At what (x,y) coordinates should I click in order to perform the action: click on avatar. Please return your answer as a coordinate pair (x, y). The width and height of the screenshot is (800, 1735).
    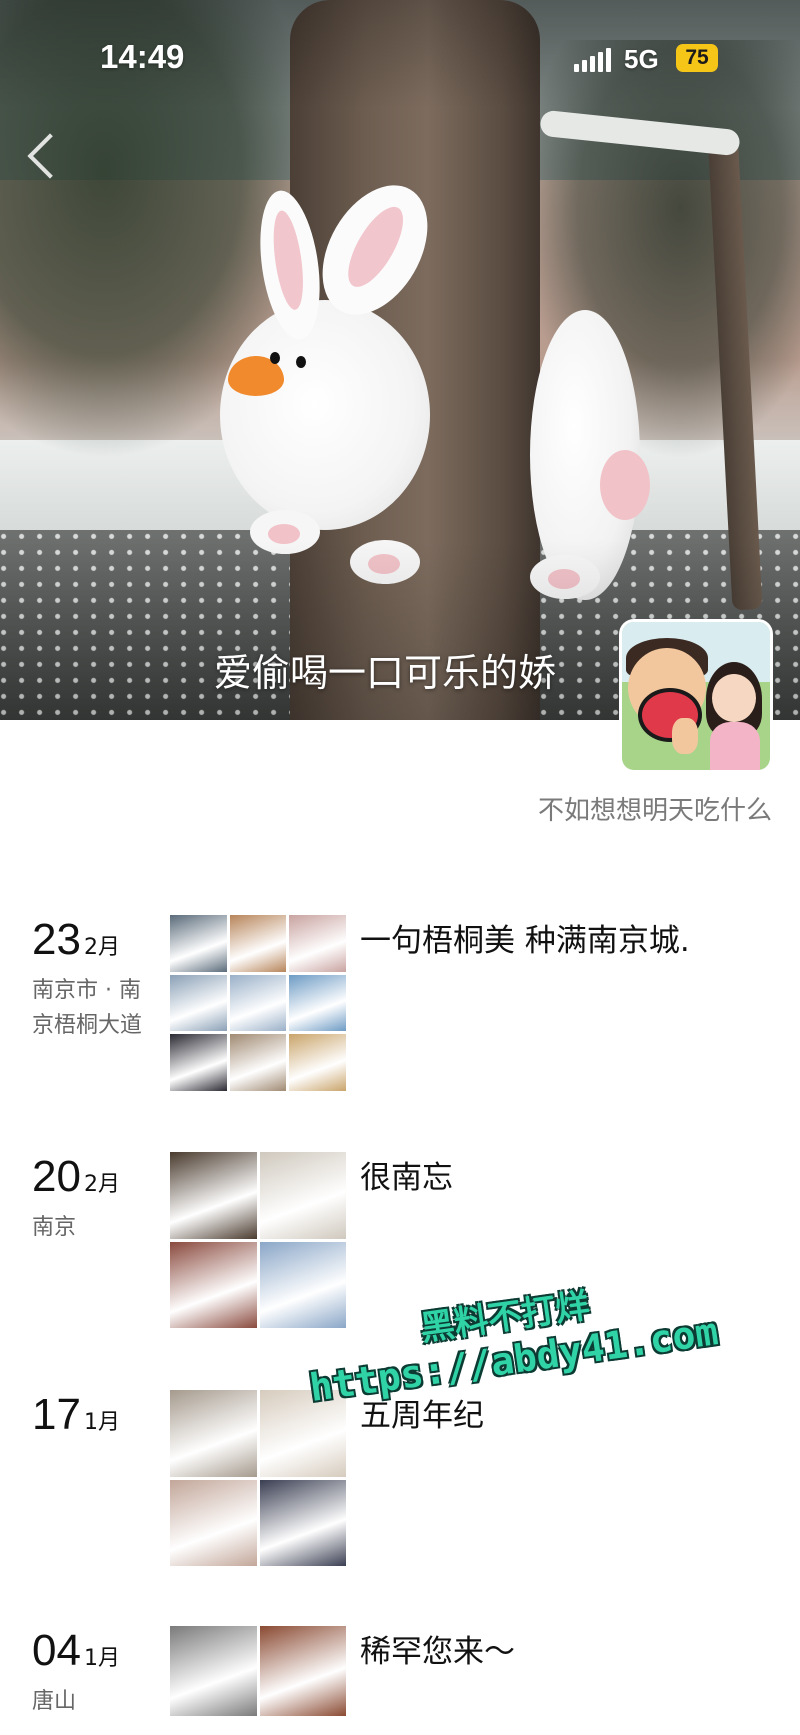
    Looking at the image, I should click on (696, 696).